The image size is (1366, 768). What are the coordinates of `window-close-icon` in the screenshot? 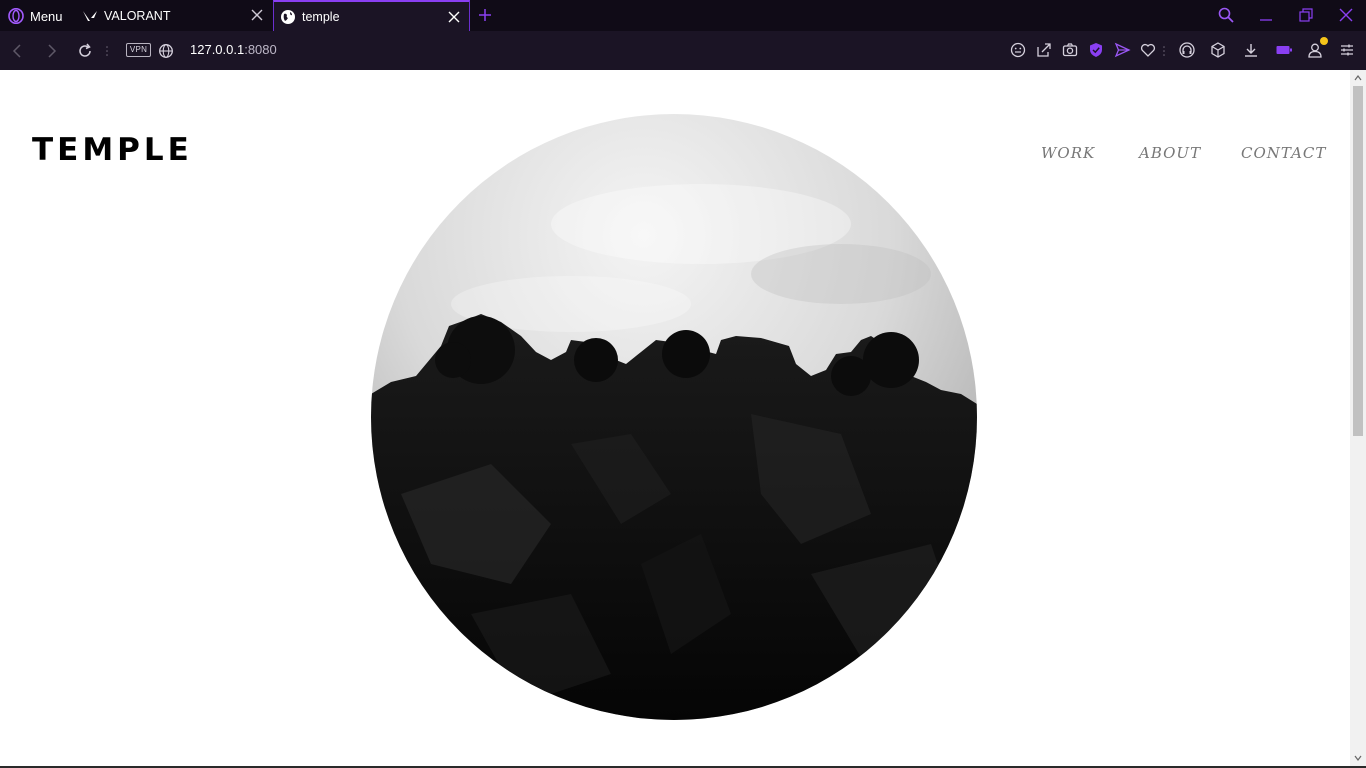 It's located at (1346, 15).